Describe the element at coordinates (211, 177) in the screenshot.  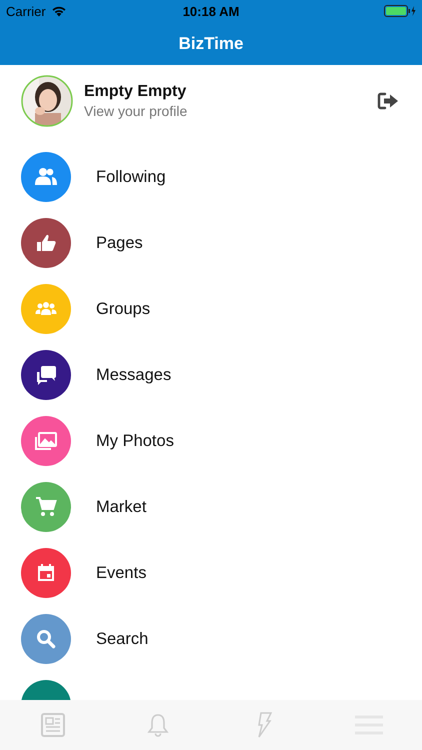
I see `menu-item: Following` at that location.